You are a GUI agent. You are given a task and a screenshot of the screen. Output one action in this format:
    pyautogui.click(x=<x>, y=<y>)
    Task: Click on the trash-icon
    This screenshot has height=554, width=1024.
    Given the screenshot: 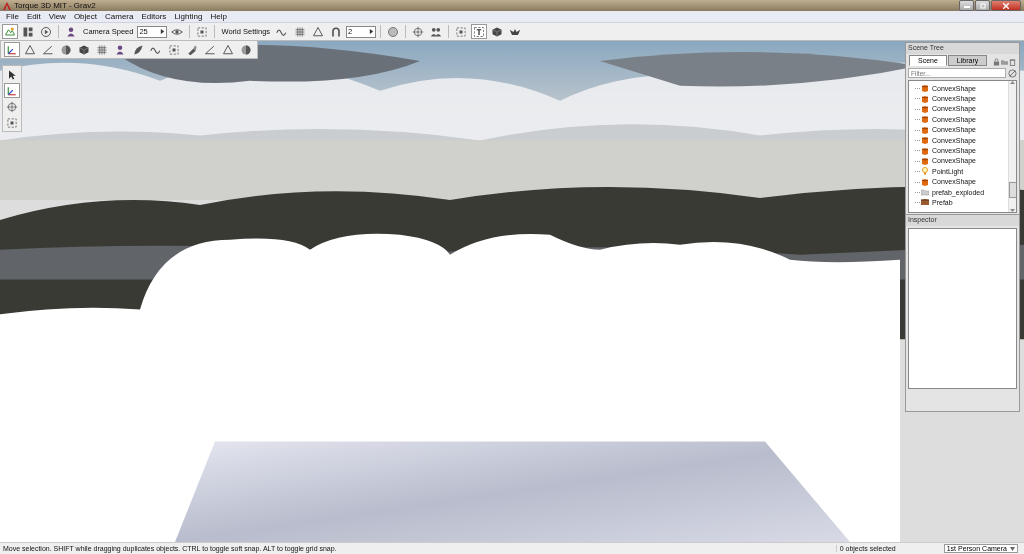 What is the action you would take?
    pyautogui.click(x=1012, y=62)
    